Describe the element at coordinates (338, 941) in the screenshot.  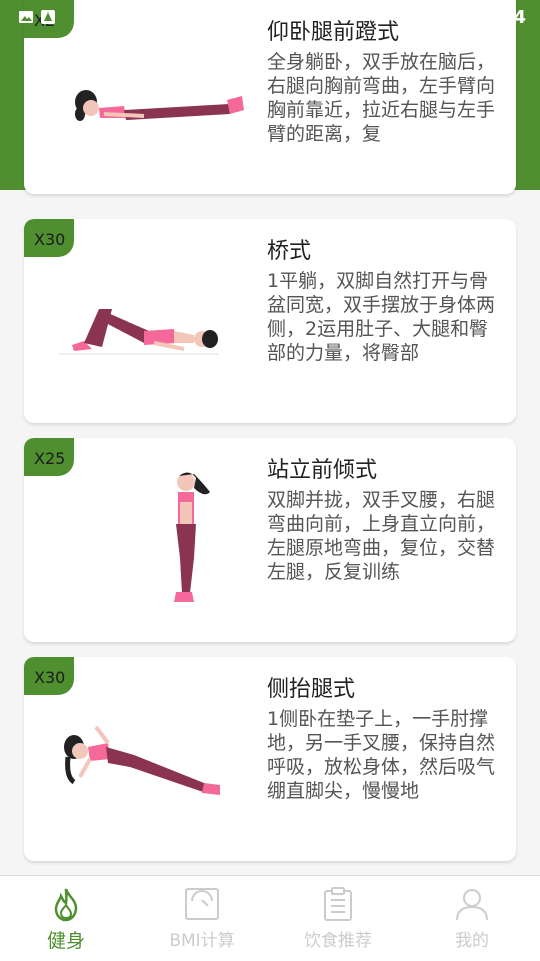
I see `nav-label-diet: 饮食推荐` at that location.